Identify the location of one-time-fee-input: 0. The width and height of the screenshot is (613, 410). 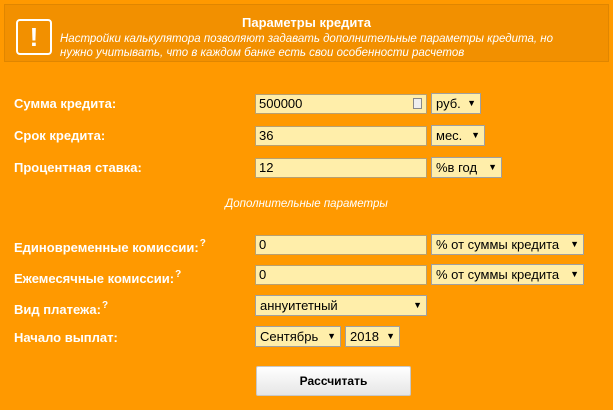
(341, 245).